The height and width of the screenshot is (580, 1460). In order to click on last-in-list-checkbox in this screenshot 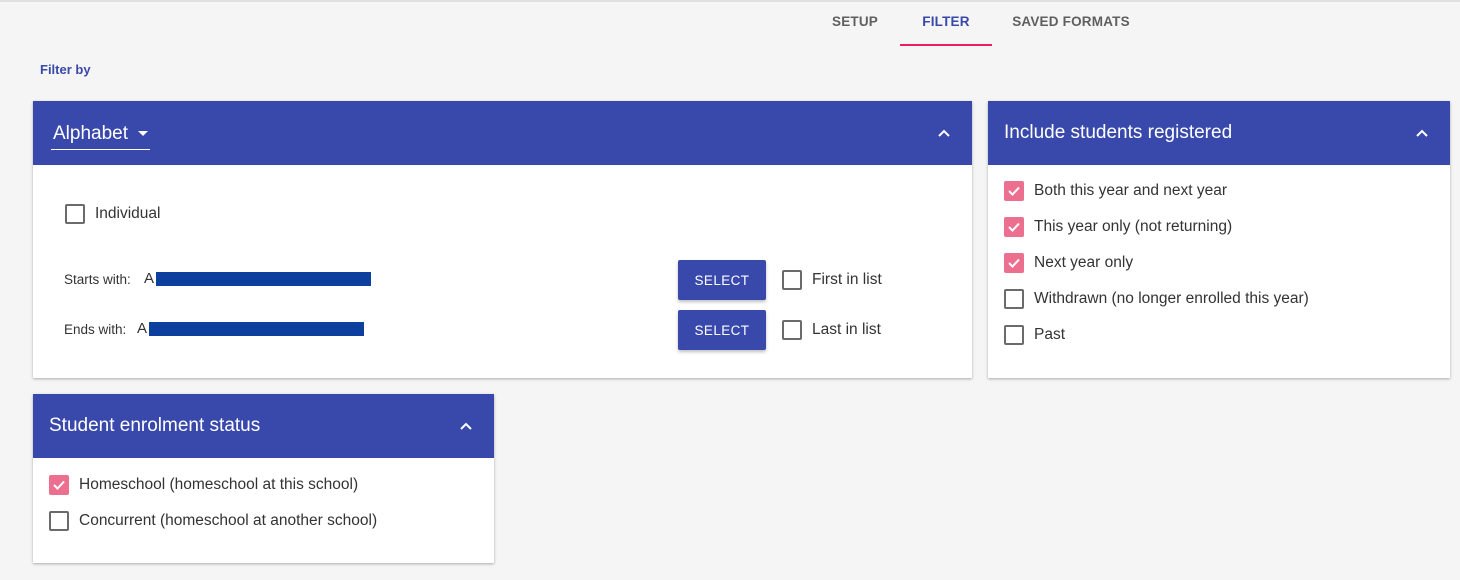, I will do `click(792, 330)`.